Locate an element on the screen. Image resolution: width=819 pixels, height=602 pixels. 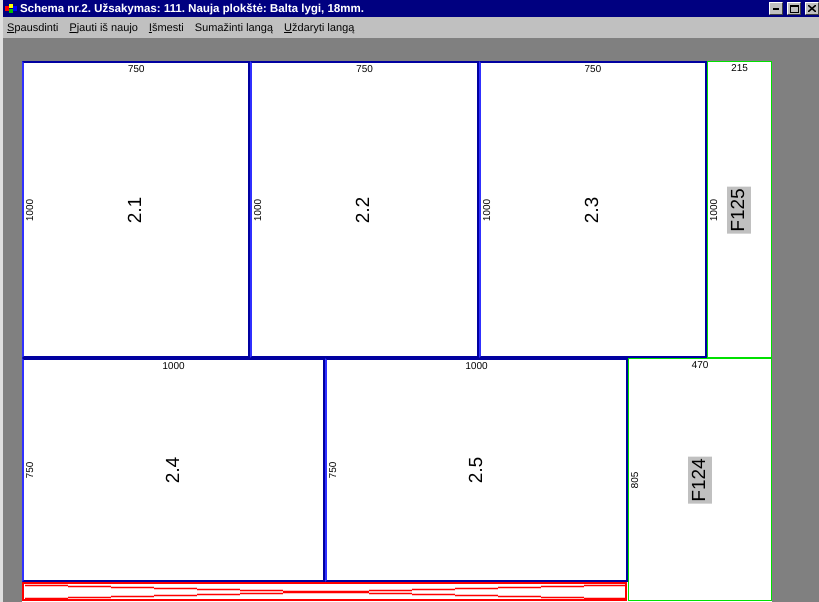
maximize-icon is located at coordinates (794, 8).